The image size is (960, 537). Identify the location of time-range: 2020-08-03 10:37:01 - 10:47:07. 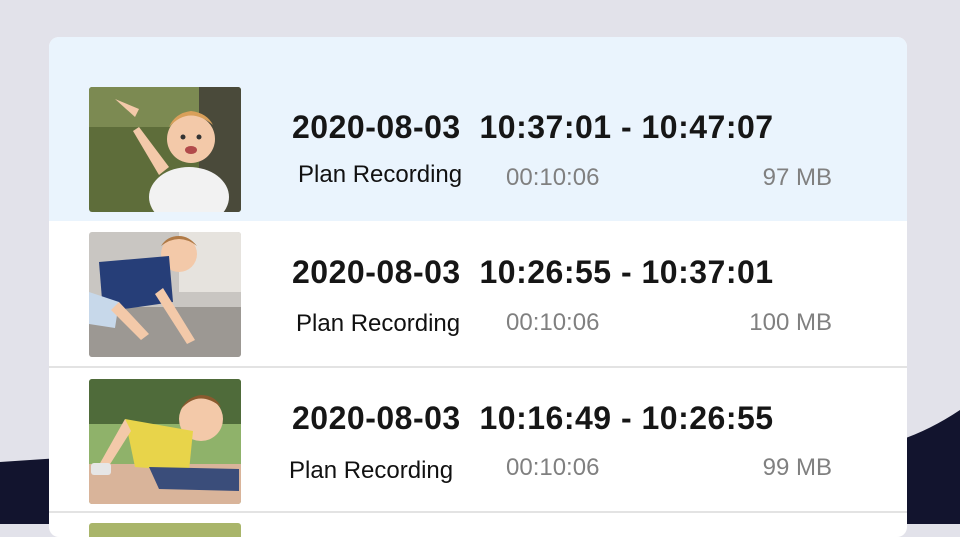
(533, 127).